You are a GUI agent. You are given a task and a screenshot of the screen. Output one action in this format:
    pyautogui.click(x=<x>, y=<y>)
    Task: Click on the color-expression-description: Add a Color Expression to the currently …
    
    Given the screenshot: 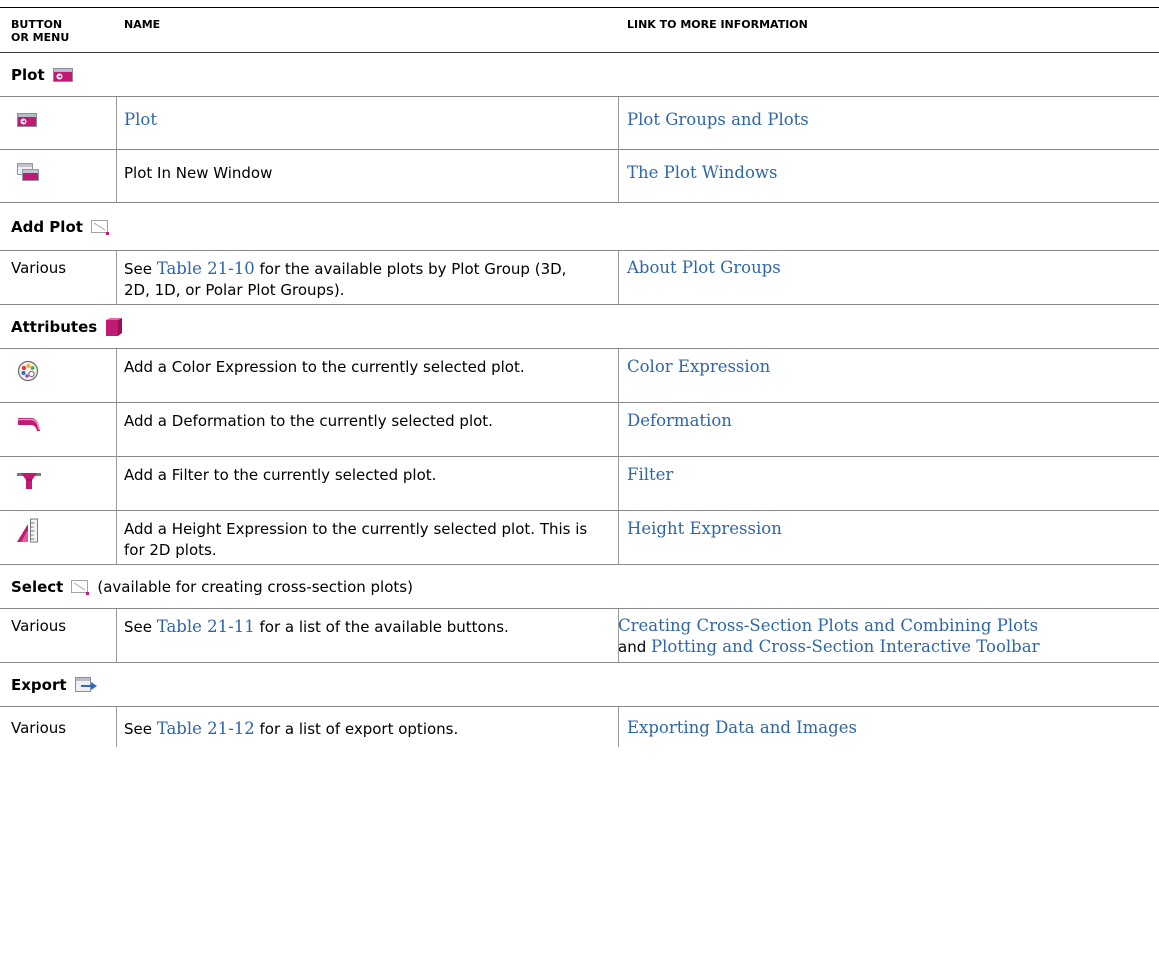 What is the action you would take?
    pyautogui.click(x=324, y=367)
    